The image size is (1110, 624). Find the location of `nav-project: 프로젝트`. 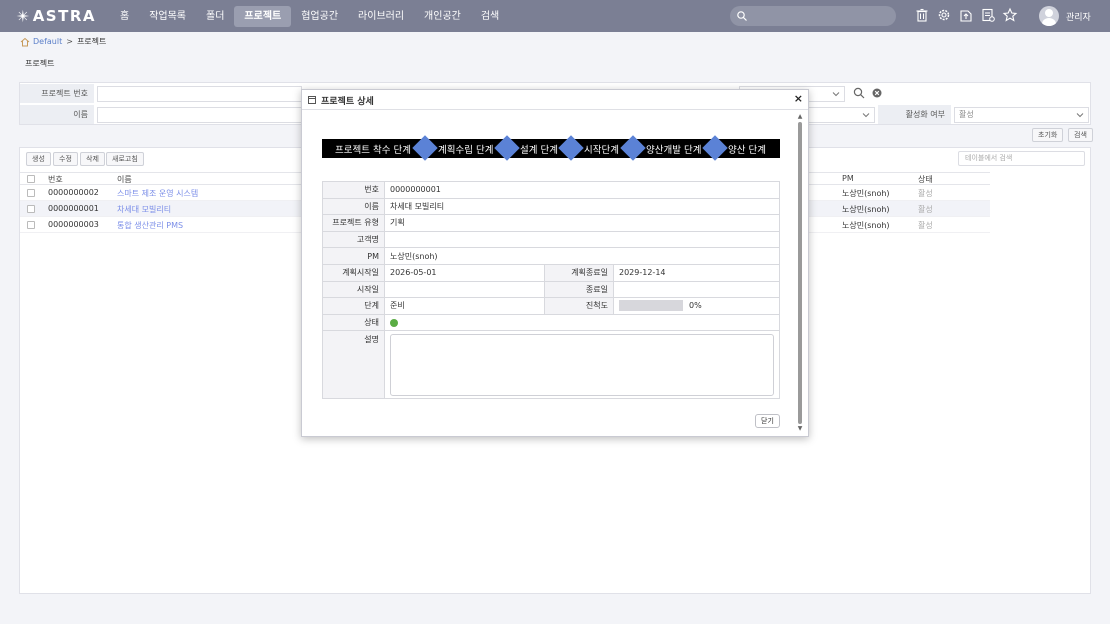

nav-project: 프로젝트 is located at coordinates (263, 16).